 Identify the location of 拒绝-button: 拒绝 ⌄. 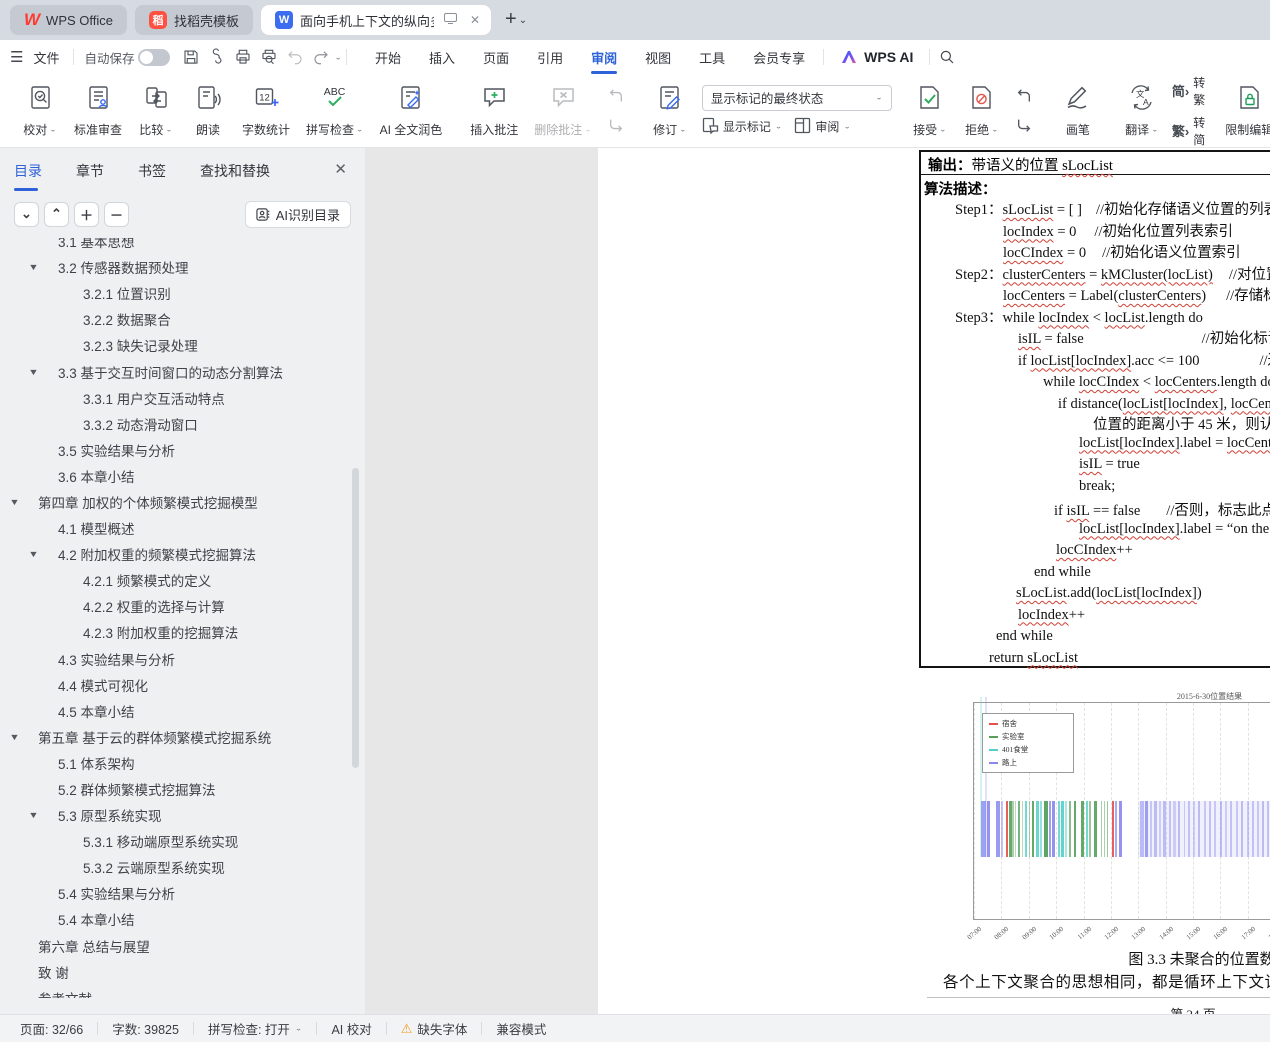
(982, 111).